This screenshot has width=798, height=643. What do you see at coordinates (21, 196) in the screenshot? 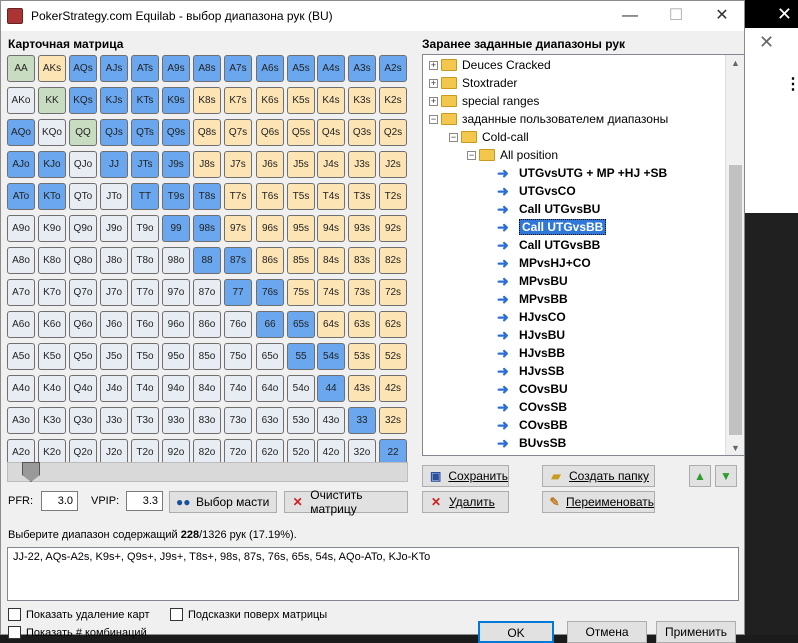
I see `hand-cell-ATo: ATo` at bounding box center [21, 196].